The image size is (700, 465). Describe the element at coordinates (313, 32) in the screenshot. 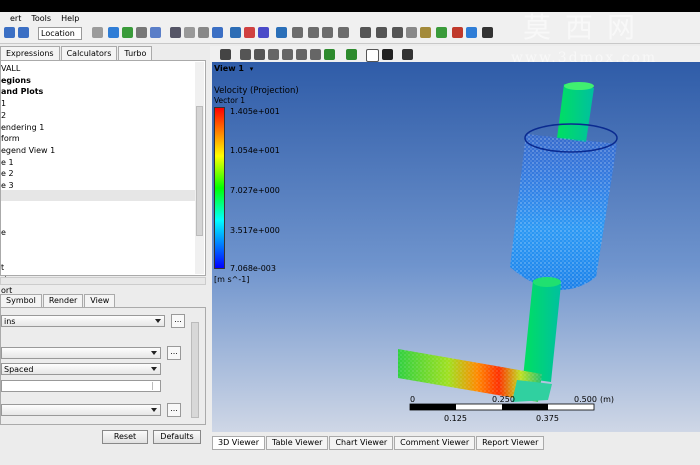

I see `chart-icon` at that location.